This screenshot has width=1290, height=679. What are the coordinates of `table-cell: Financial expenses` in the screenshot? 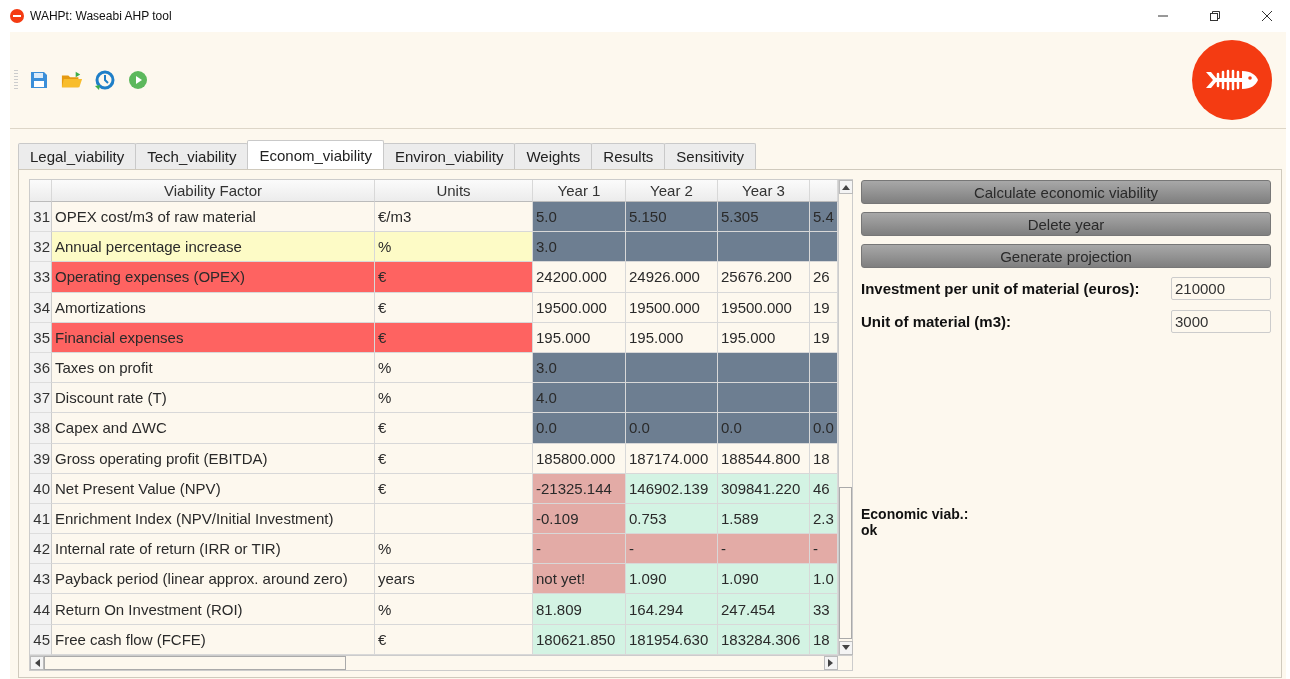 It's located at (213, 337).